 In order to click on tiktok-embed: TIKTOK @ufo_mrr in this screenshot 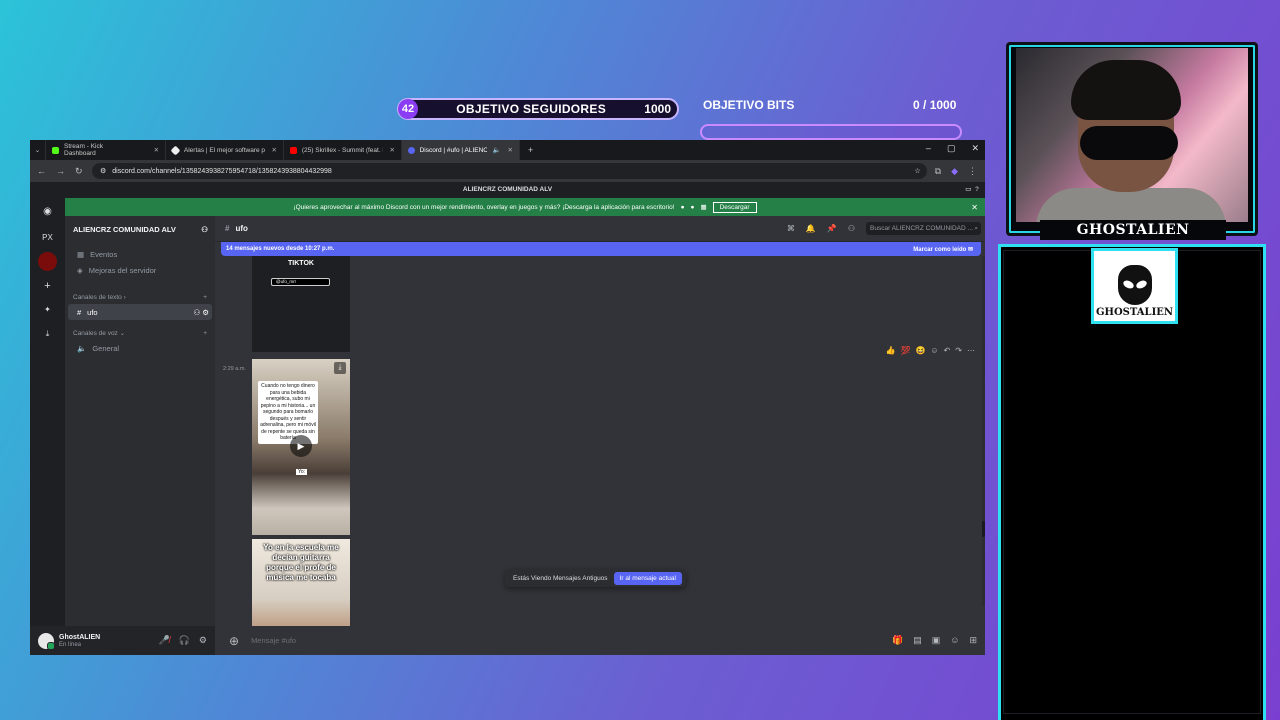, I will do `click(301, 302)`.